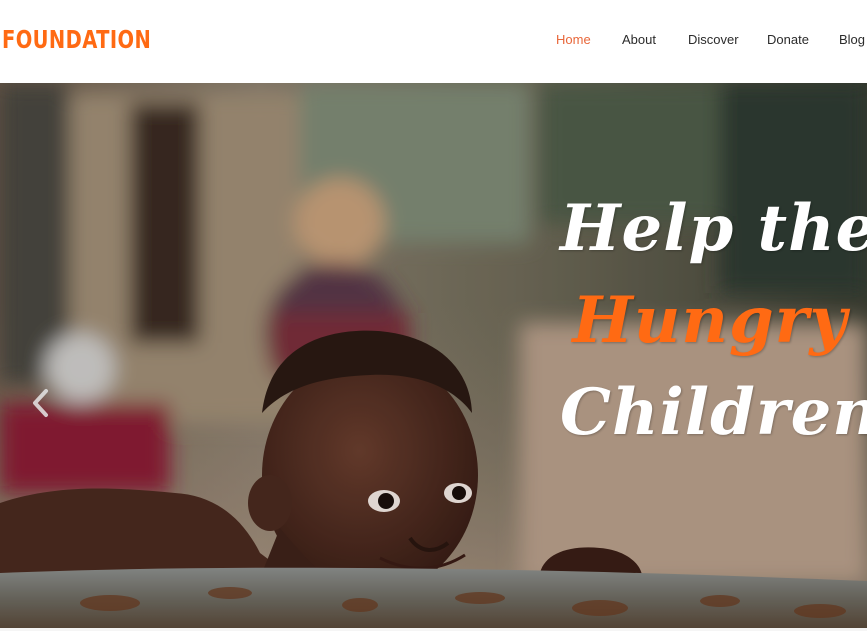 The image size is (867, 631). Describe the element at coordinates (788, 40) in the screenshot. I see `nav-item-donate: Donate` at that location.